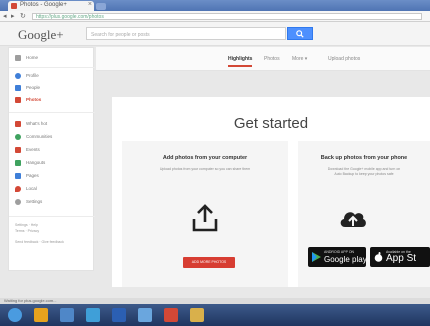 The image size is (430, 326). I want to click on chrome-icon, so click(171, 315).